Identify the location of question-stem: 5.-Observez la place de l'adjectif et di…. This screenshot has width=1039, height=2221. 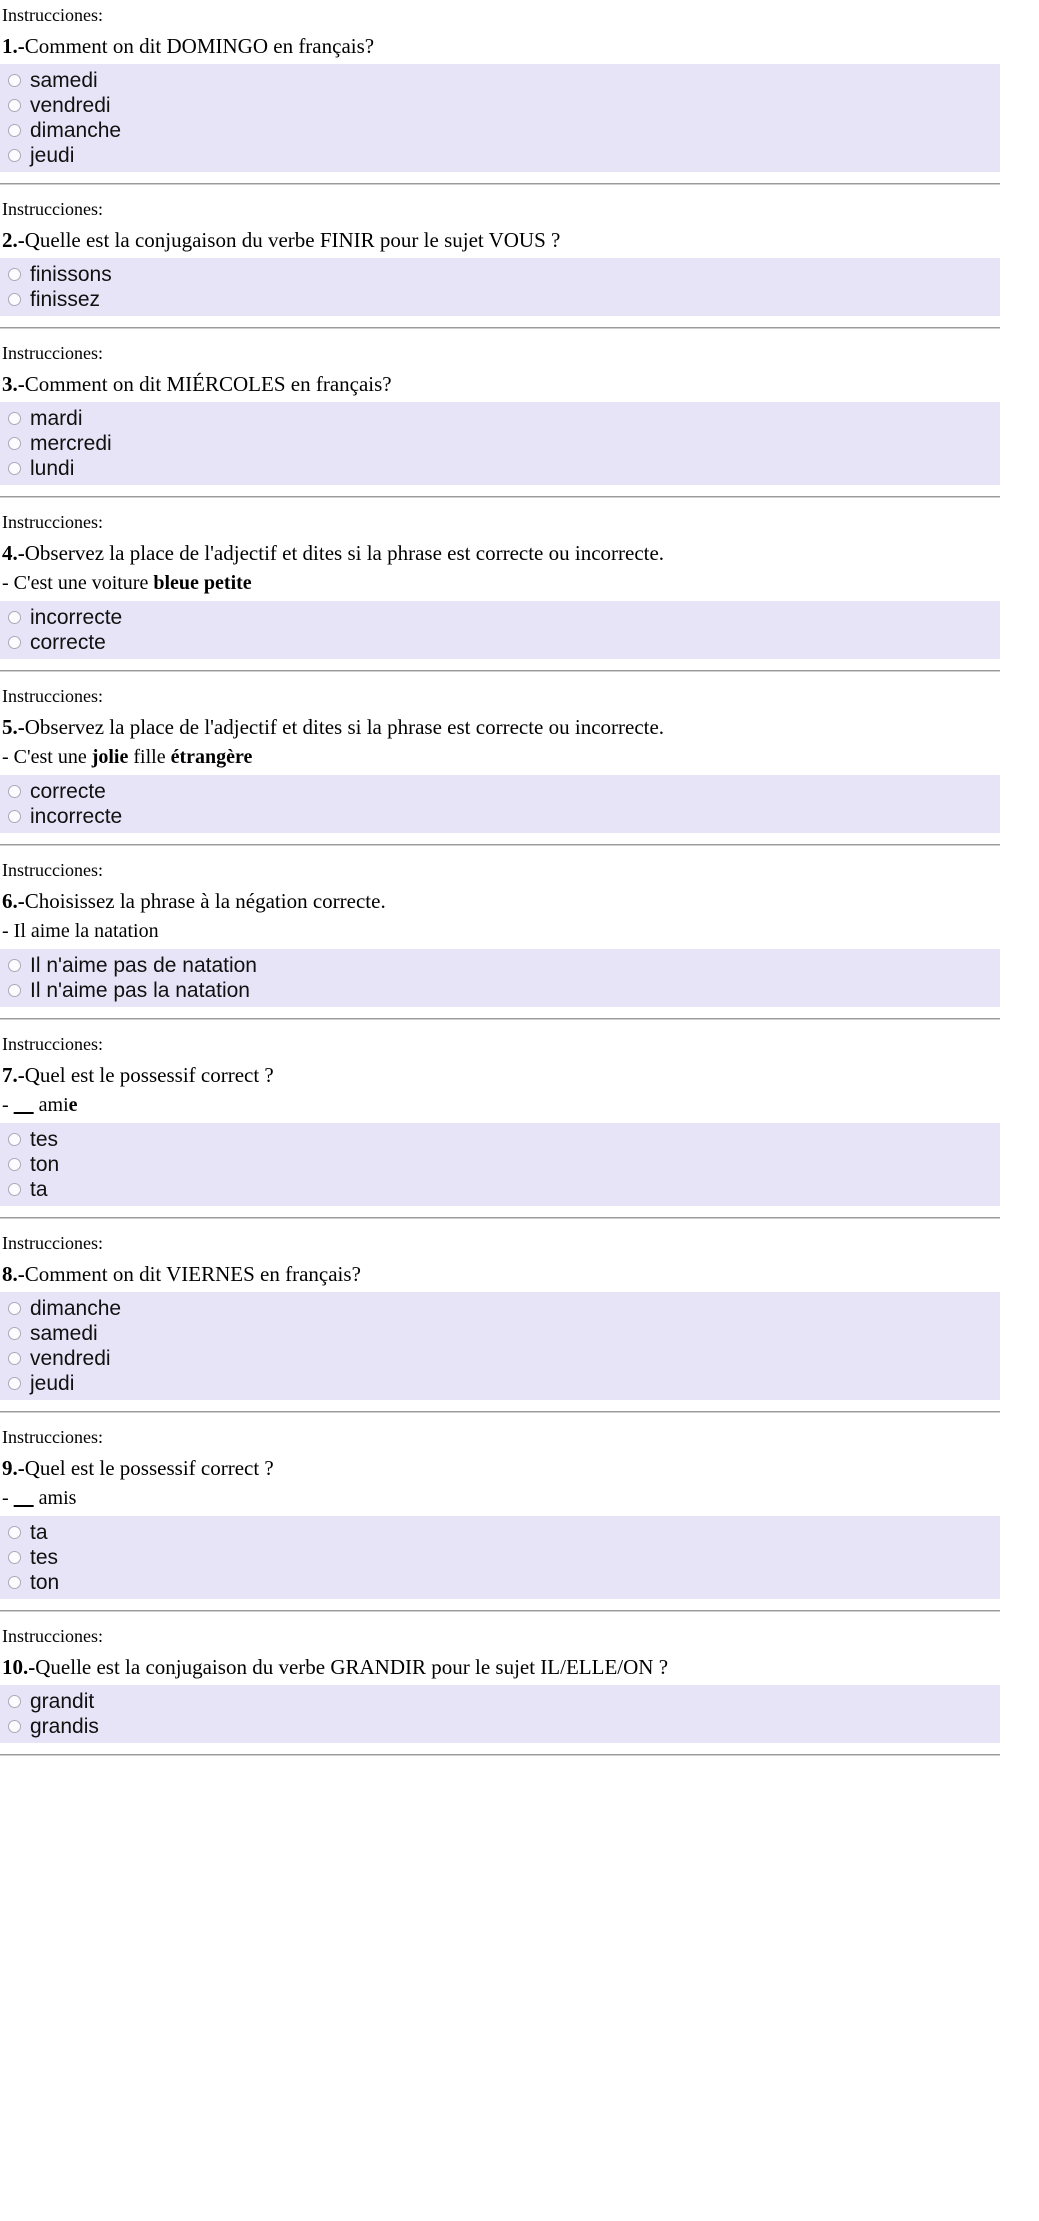
(519, 727).